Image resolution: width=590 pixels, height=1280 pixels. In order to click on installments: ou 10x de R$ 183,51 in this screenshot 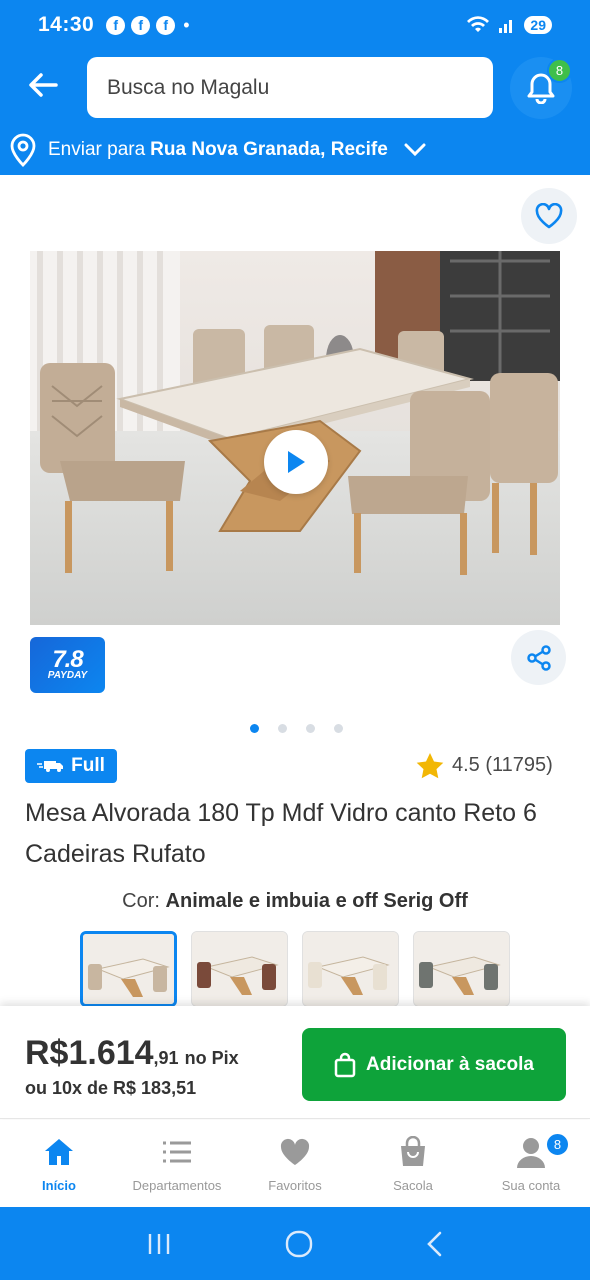, I will do `click(111, 1088)`.